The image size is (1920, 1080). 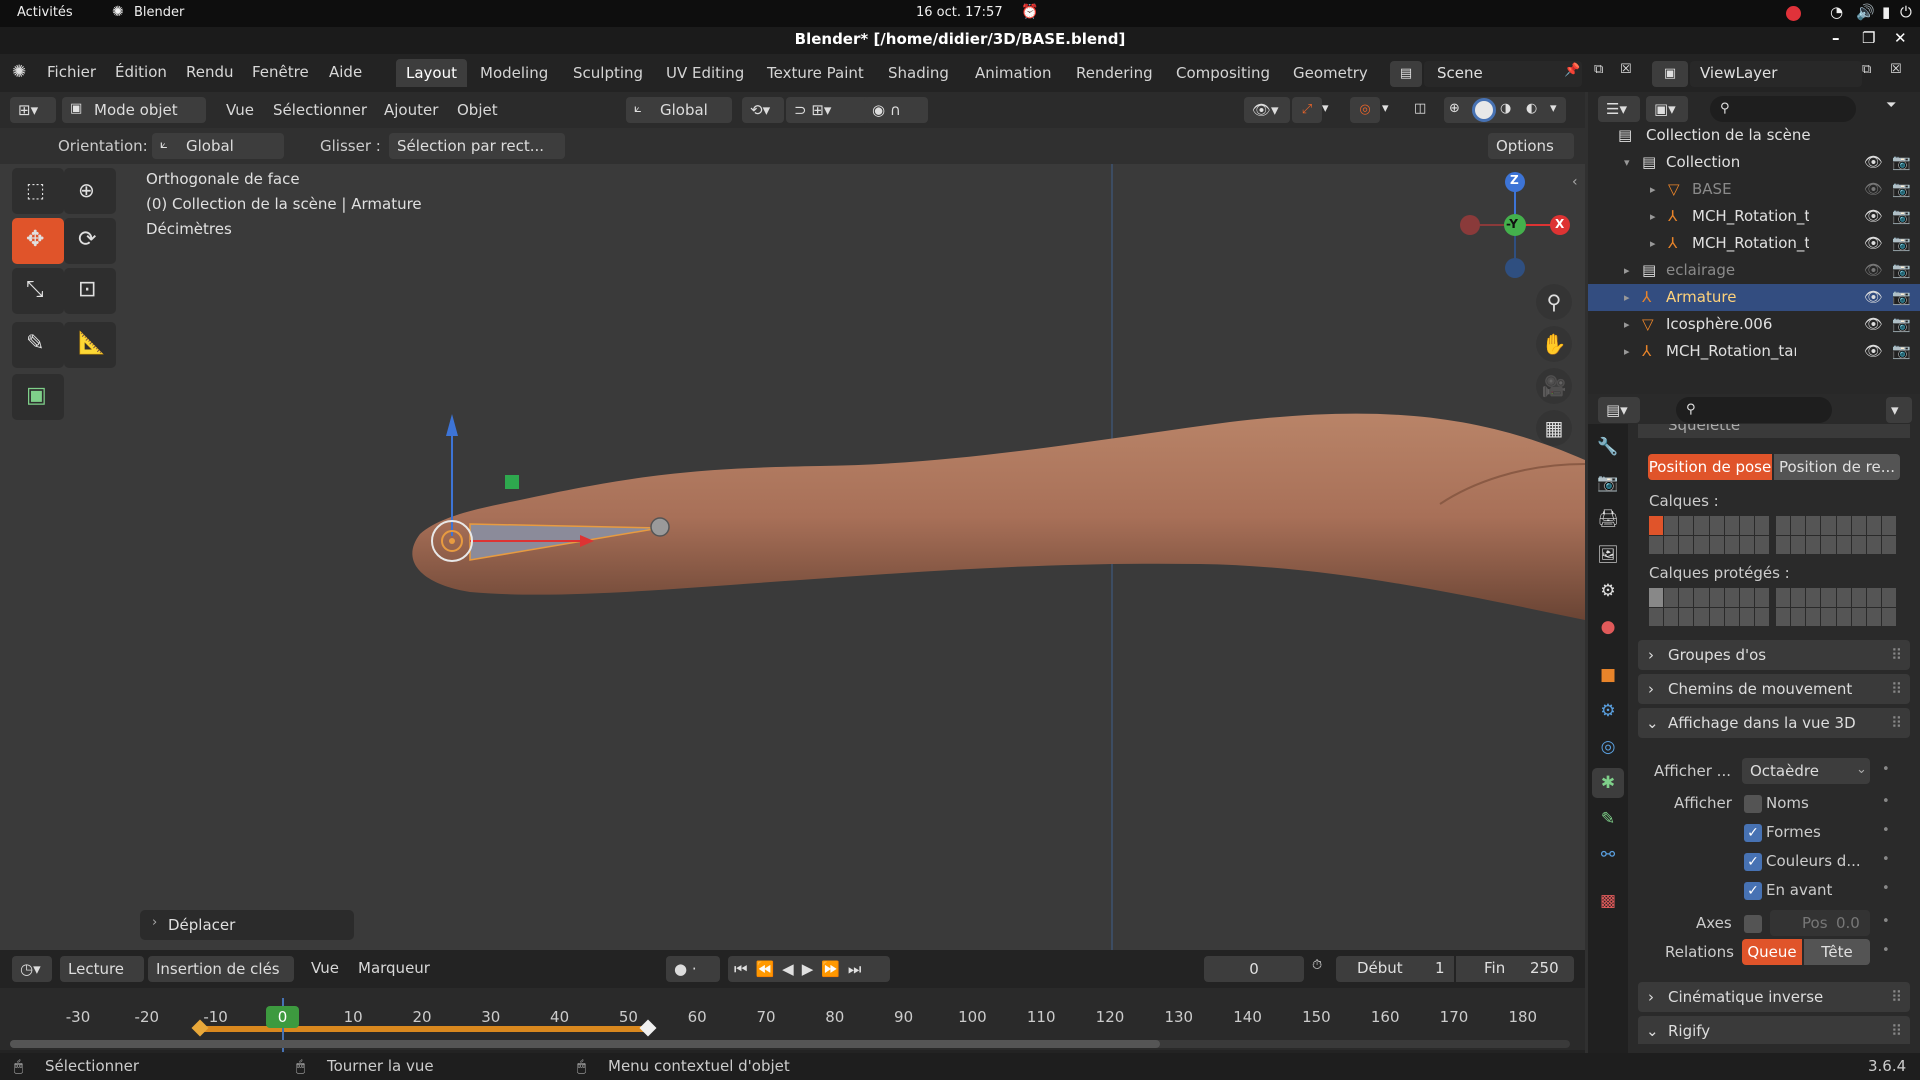 I want to click on mode-dropdown: Mode objet, so click(x=134, y=110).